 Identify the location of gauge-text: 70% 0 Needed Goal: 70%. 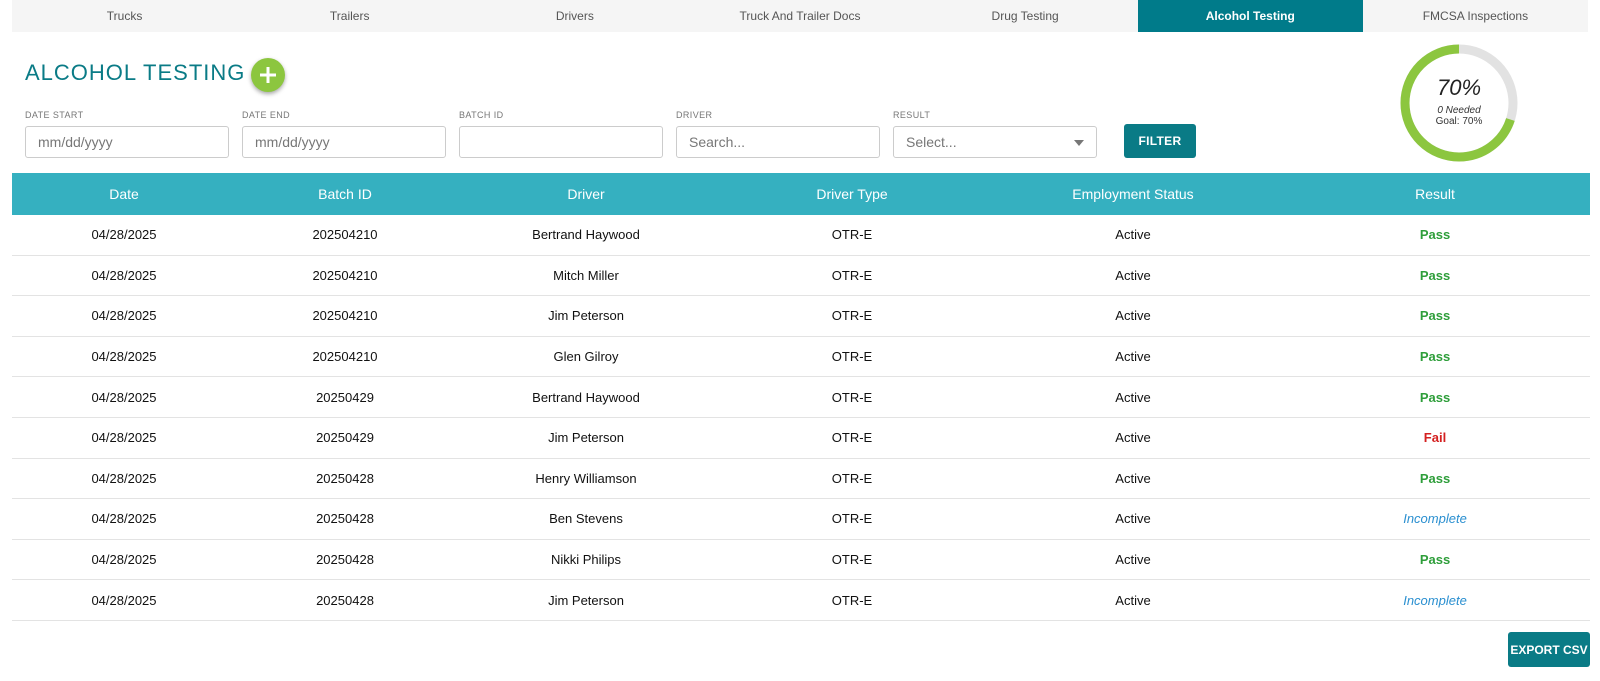
(1459, 103).